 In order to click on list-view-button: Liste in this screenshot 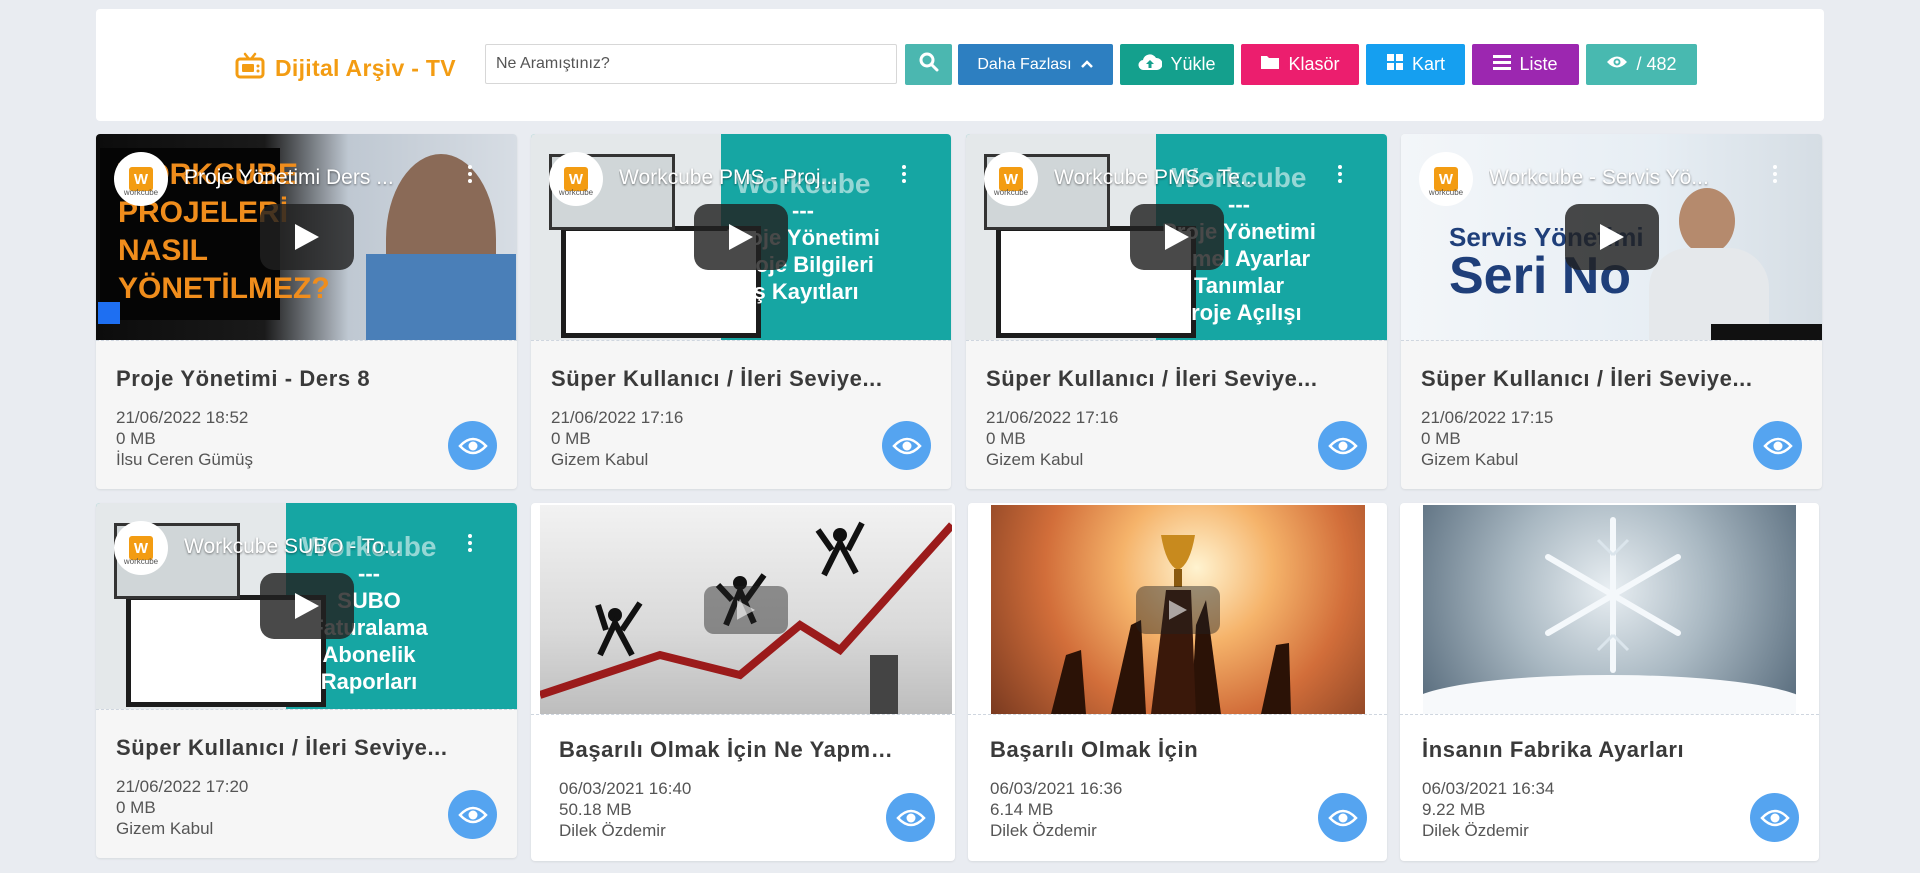, I will do `click(1525, 64)`.